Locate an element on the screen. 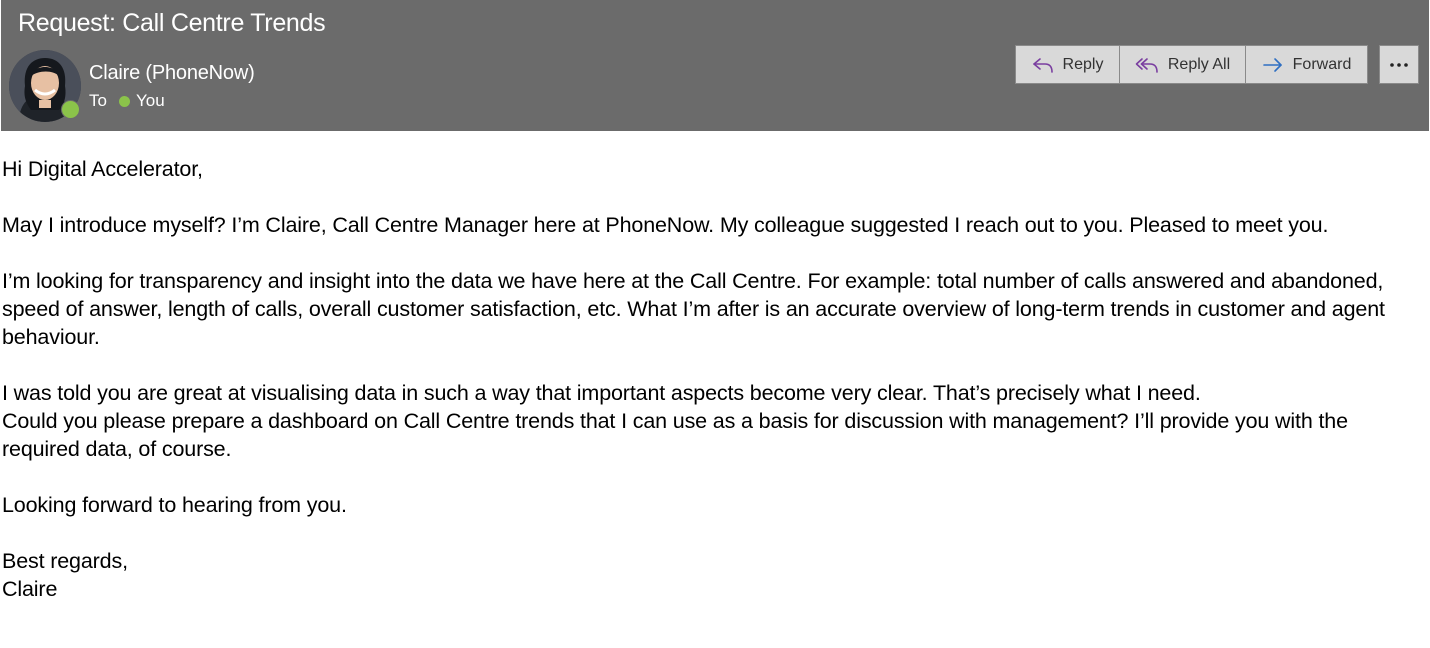  presence-available-icon is located at coordinates (70, 109).